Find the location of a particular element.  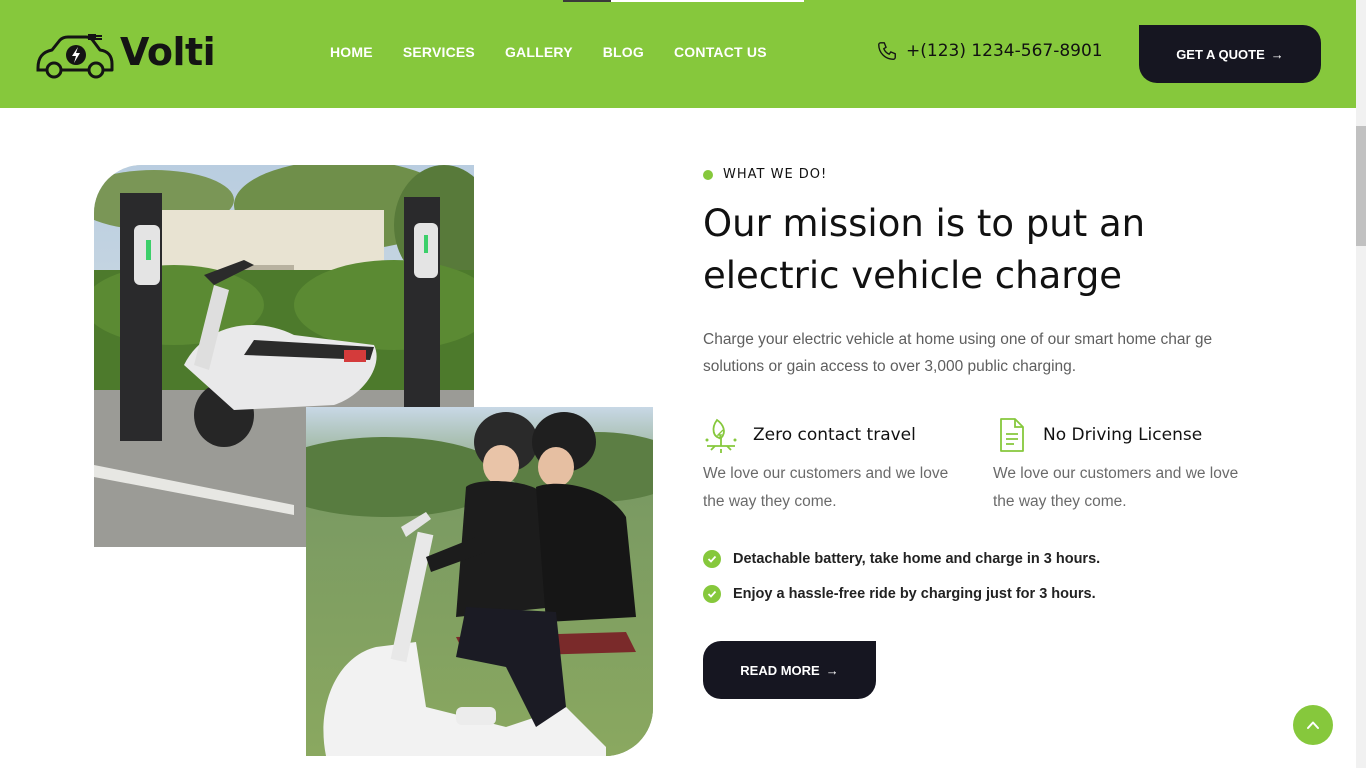

scroll-to-top-button is located at coordinates (1313, 725).